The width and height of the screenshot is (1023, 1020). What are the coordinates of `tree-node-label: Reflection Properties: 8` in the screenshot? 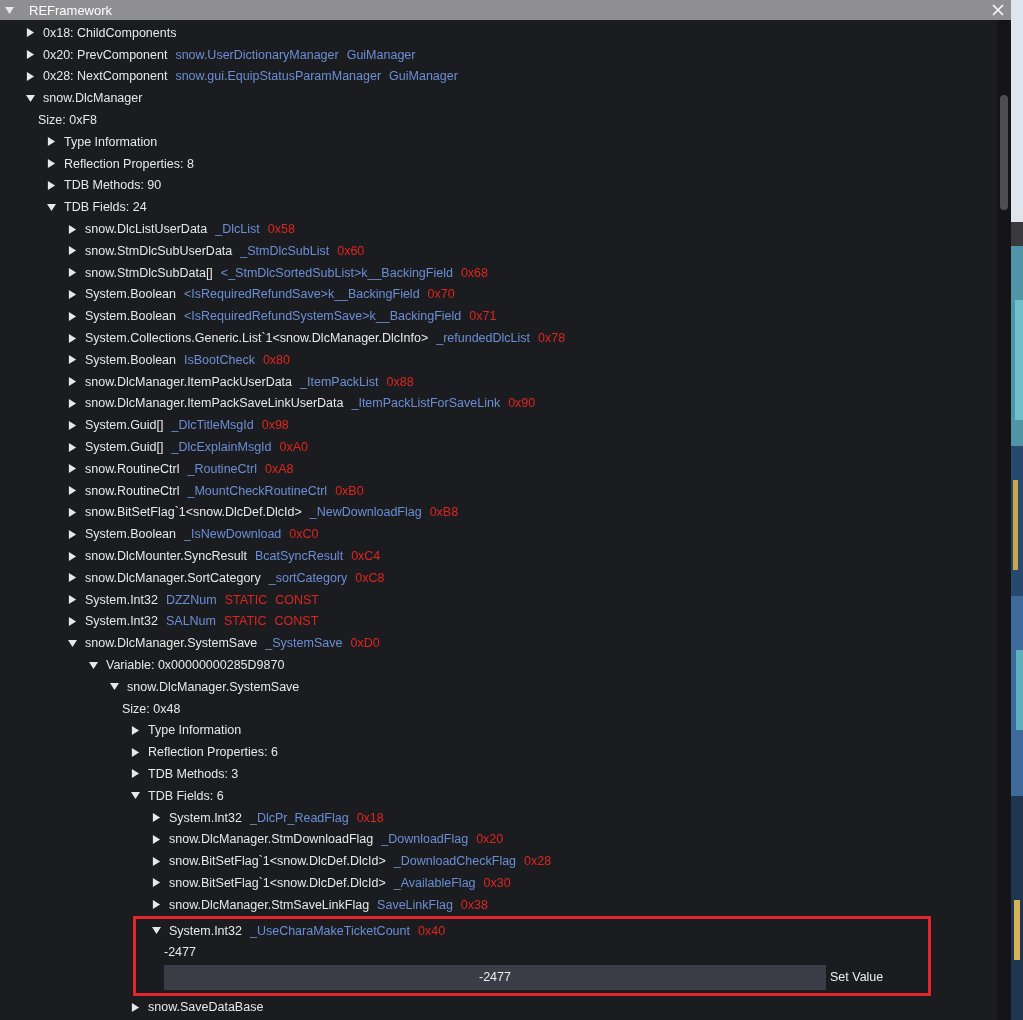 It's located at (129, 163).